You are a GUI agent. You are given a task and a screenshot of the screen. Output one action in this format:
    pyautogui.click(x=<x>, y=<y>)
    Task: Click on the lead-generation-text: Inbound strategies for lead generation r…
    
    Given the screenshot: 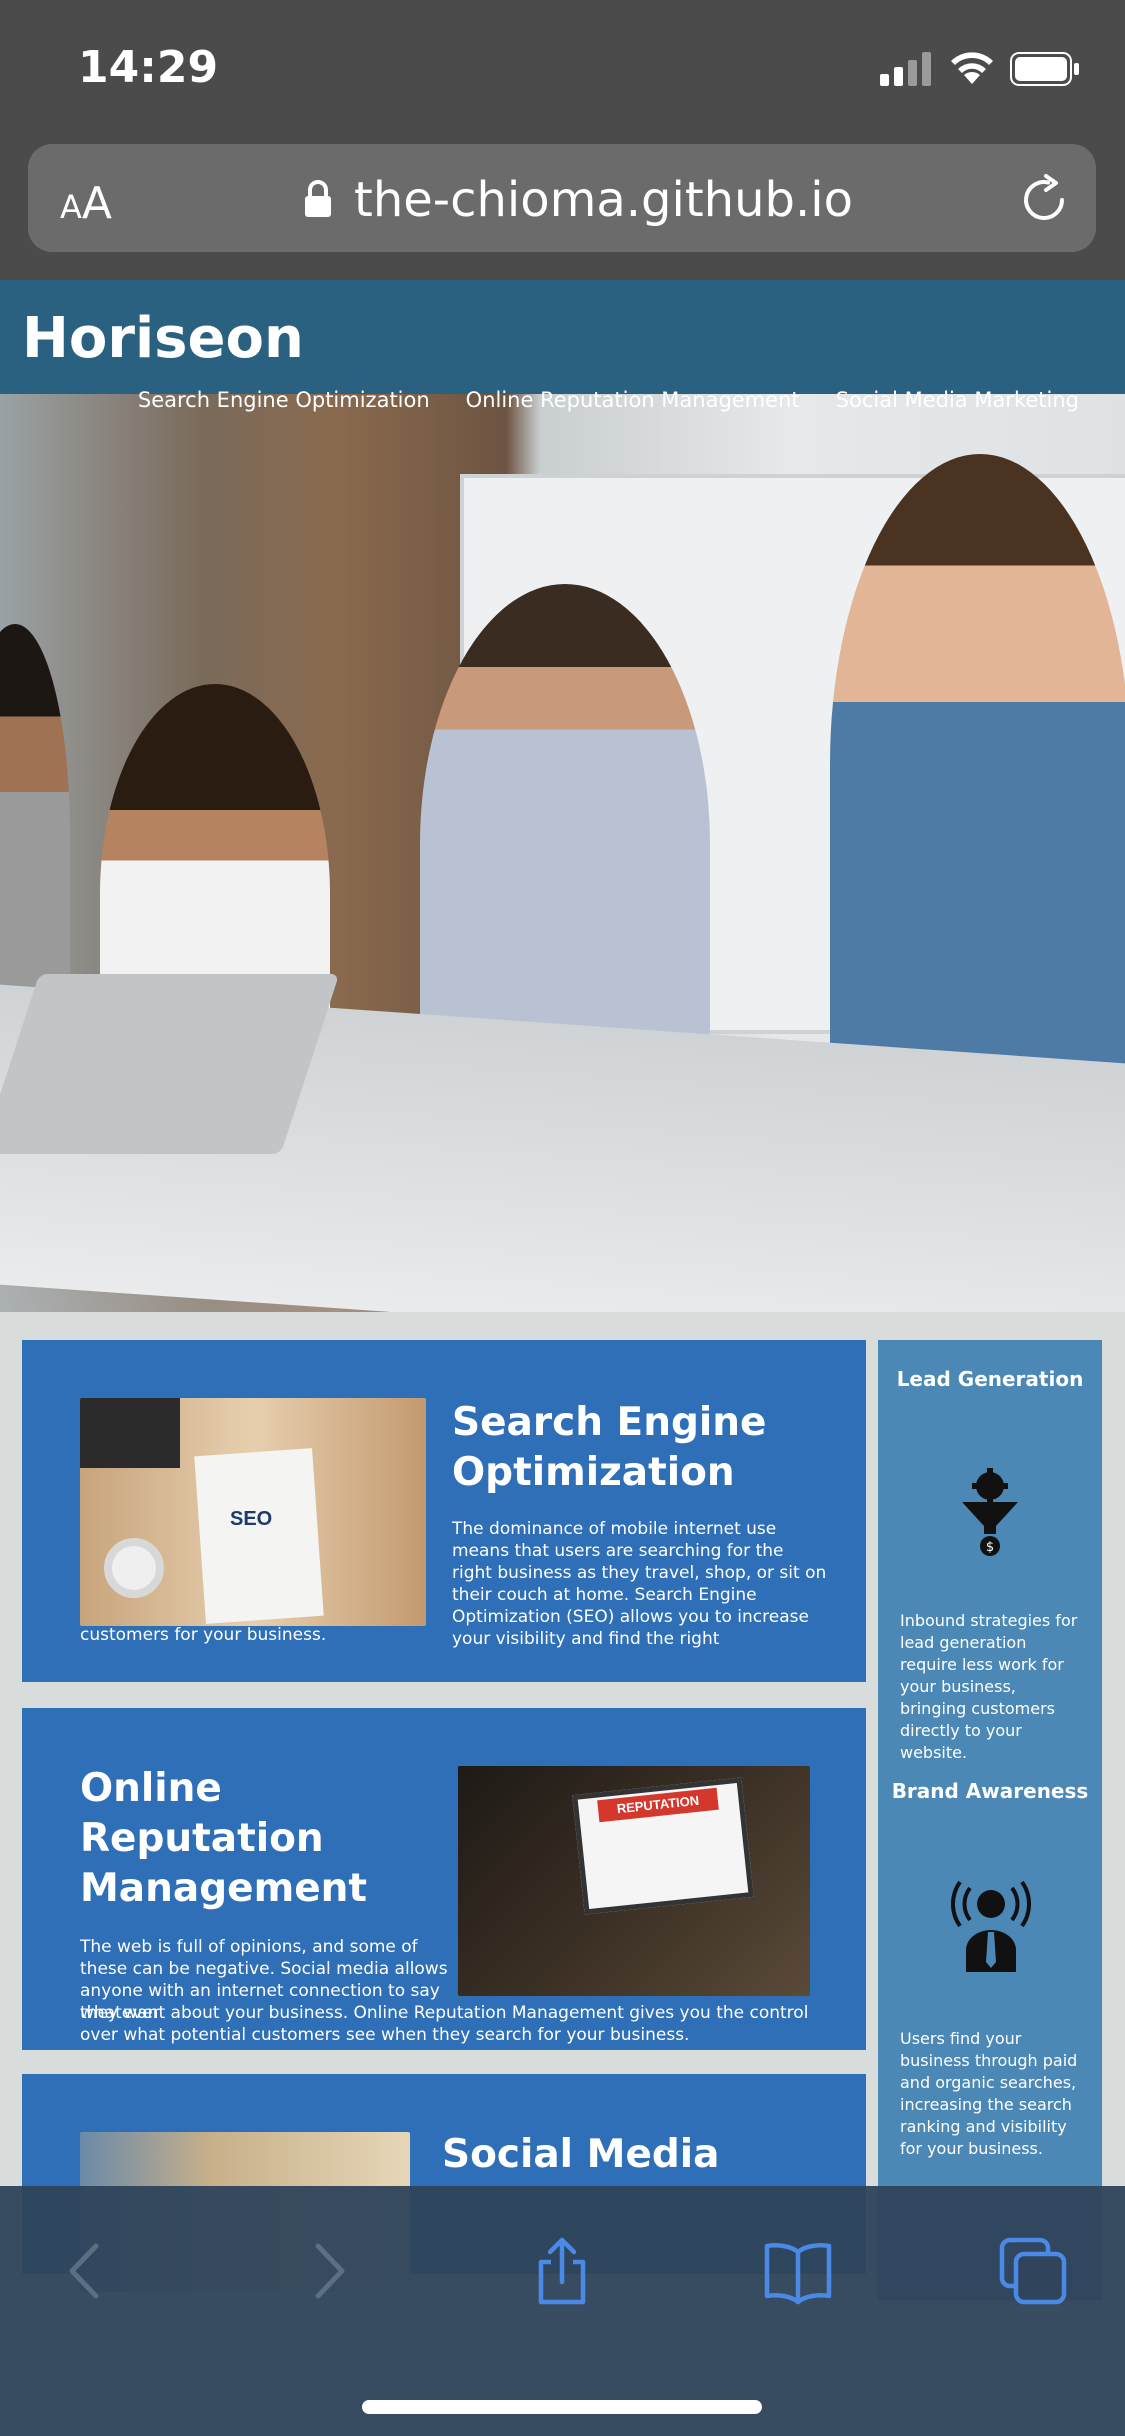 What is the action you would take?
    pyautogui.click(x=989, y=1686)
    